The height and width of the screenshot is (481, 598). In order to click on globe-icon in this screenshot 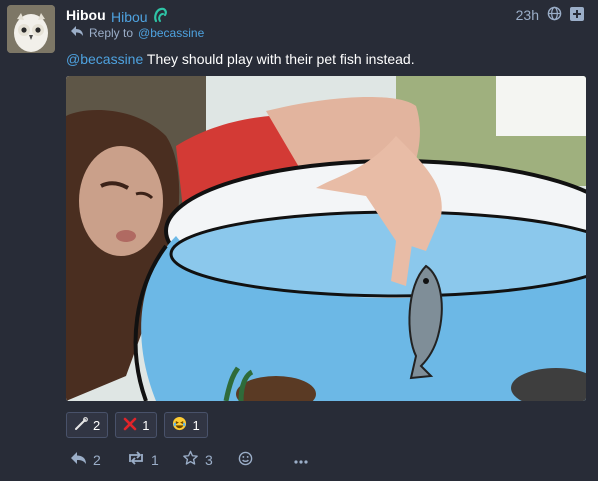, I will do `click(554, 15)`.